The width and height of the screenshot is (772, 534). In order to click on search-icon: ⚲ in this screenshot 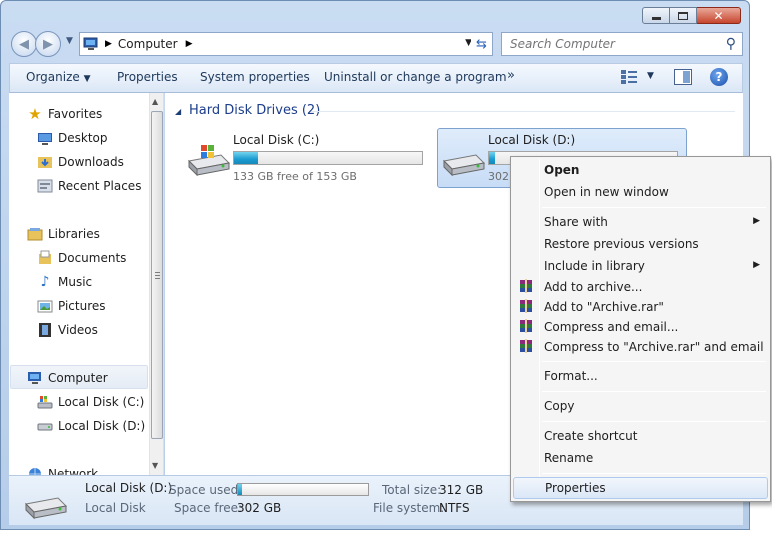, I will do `click(731, 44)`.